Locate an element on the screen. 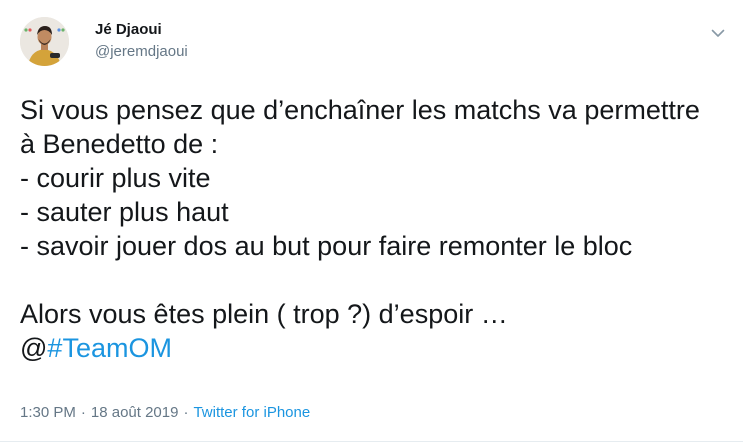  tweet-meta: 1:30 PM · 18 août 2019 · Twitter for iPhone is located at coordinates (165, 413).